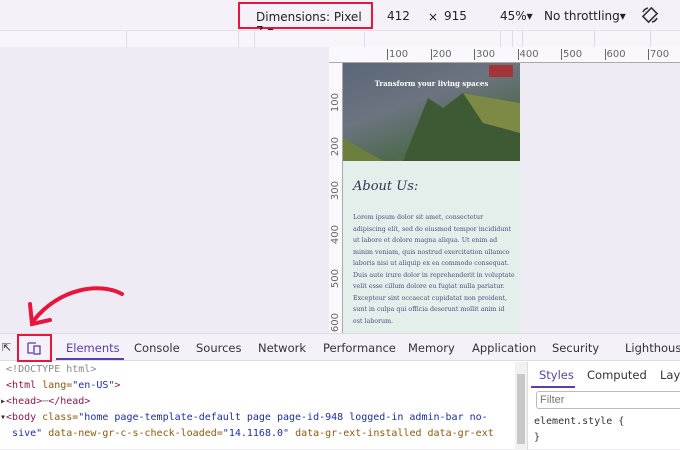 The image size is (680, 450). Describe the element at coordinates (24, 417) in the screenshot. I see `tag: <body` at that location.